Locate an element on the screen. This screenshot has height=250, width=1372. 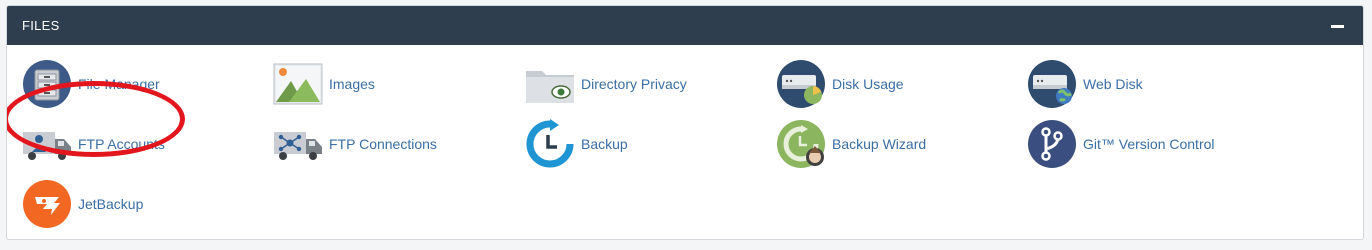
web-disk-link: Web Disk is located at coordinates (1085, 84).